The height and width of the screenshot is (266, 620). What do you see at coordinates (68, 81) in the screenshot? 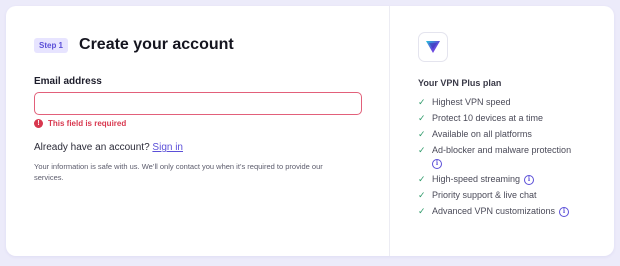
I see `email-label: Email address` at bounding box center [68, 81].